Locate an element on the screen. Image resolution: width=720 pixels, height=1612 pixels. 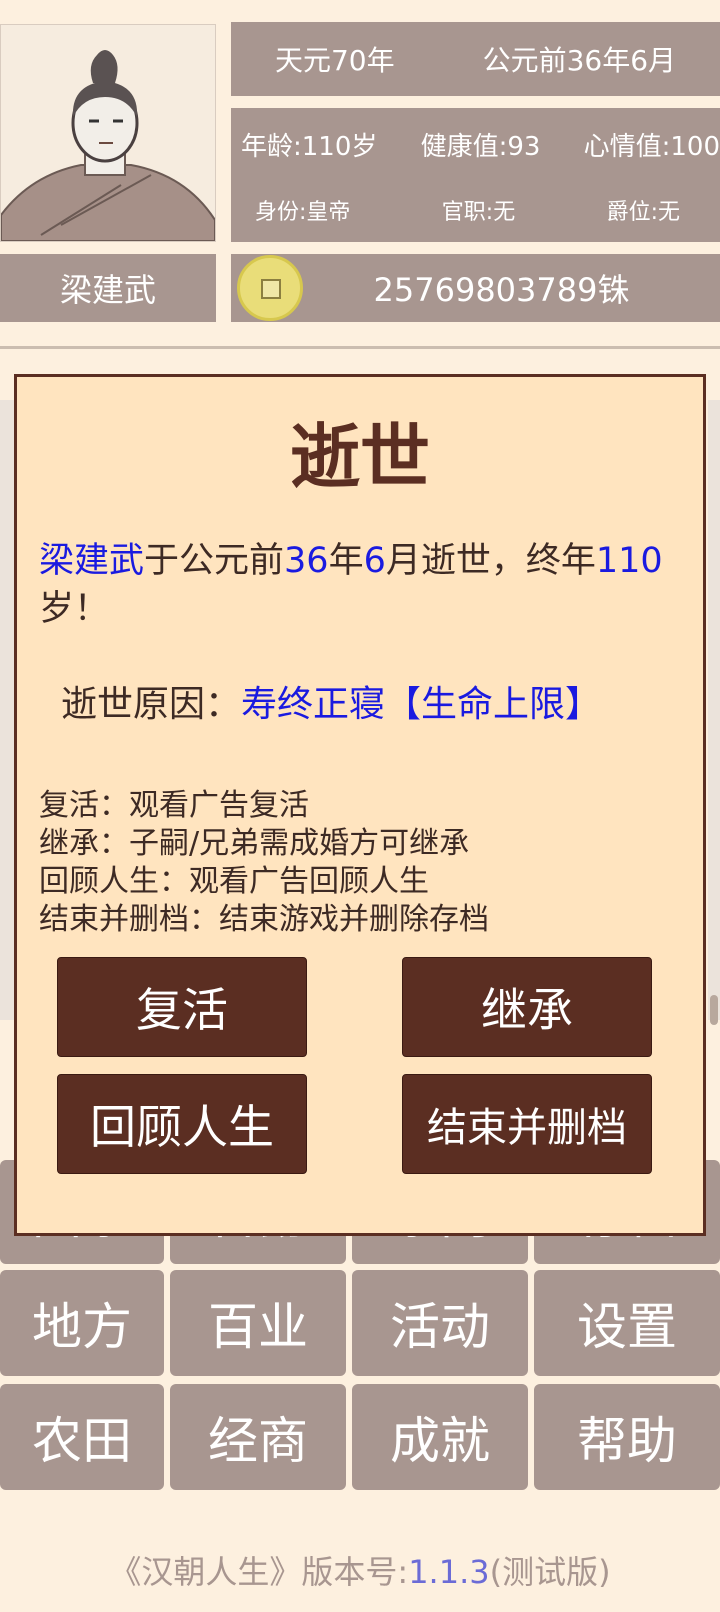
footer-prefix: 《汉朝人生》版本号: is located at coordinates (259, 1572).